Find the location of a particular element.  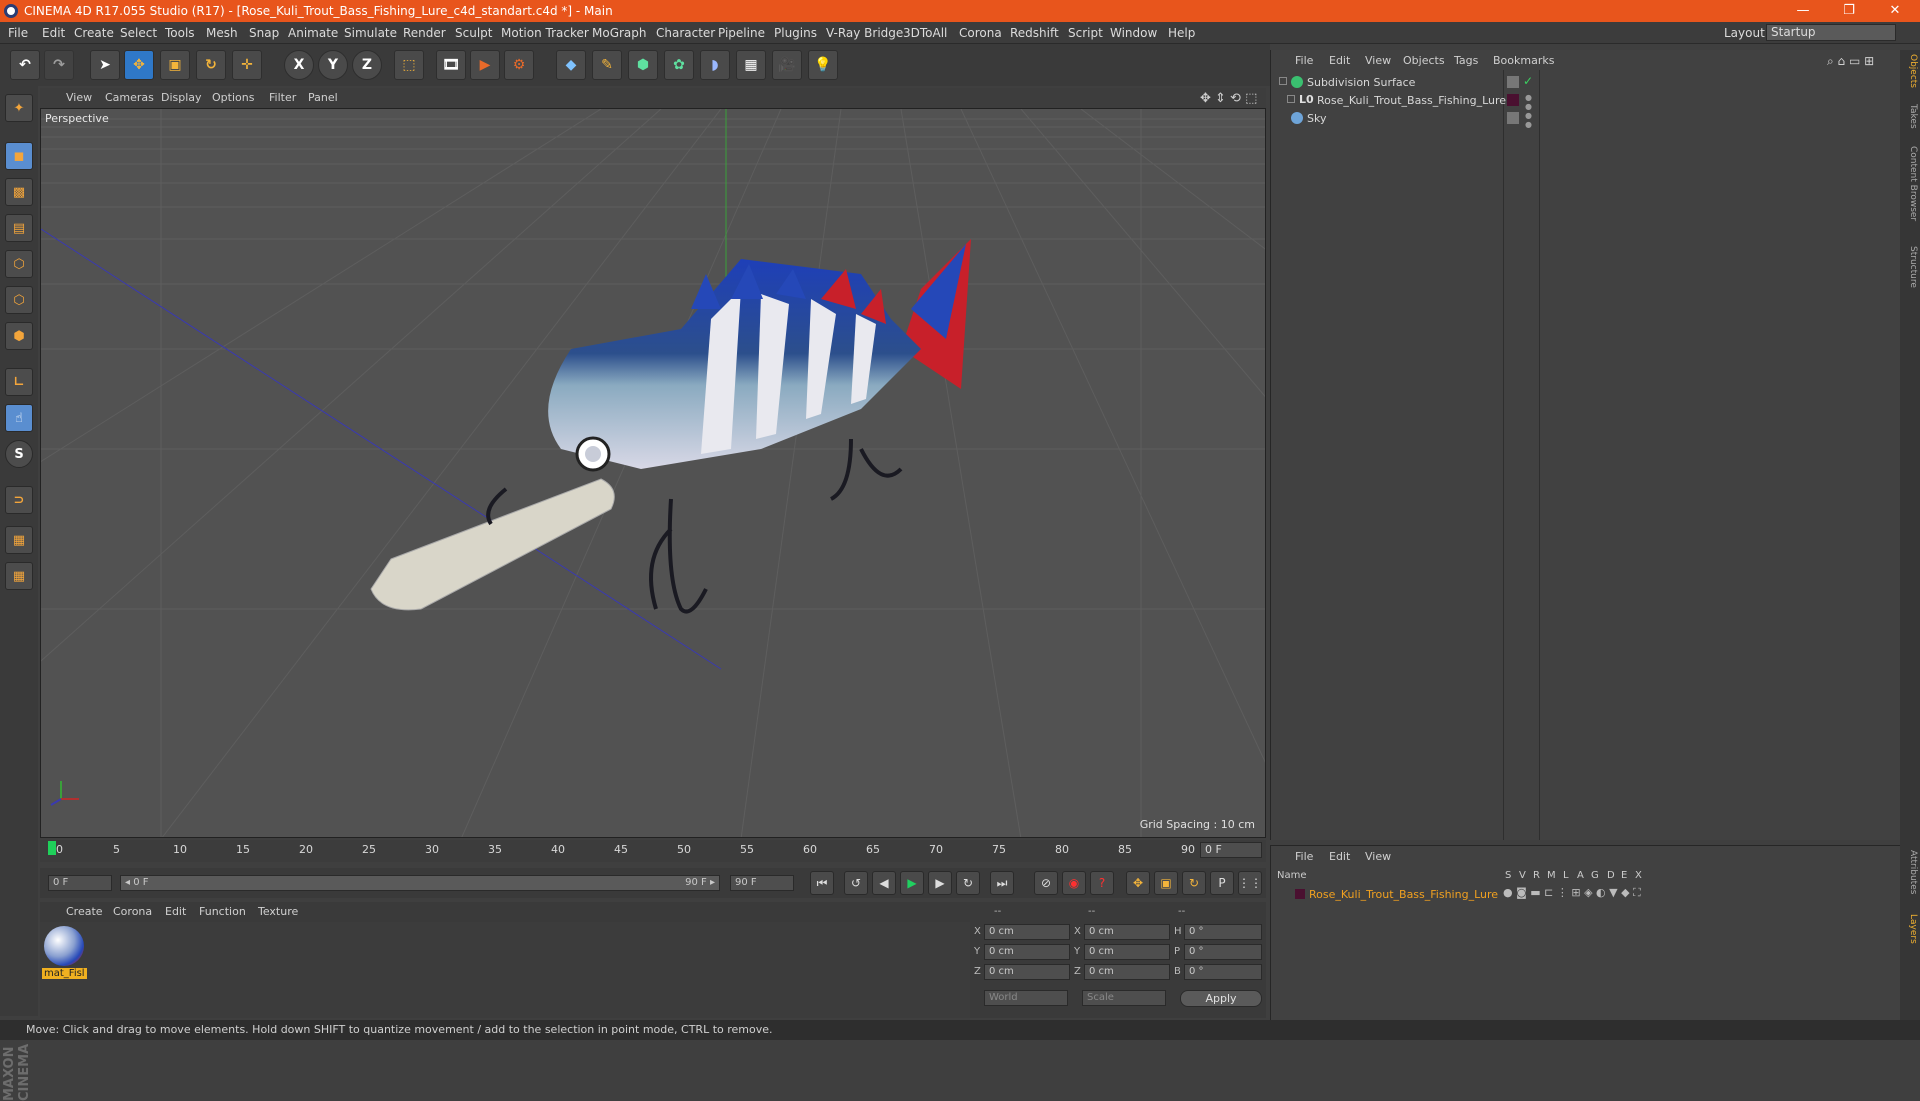

goto-start-icon: ⏮ is located at coordinates (822, 883).